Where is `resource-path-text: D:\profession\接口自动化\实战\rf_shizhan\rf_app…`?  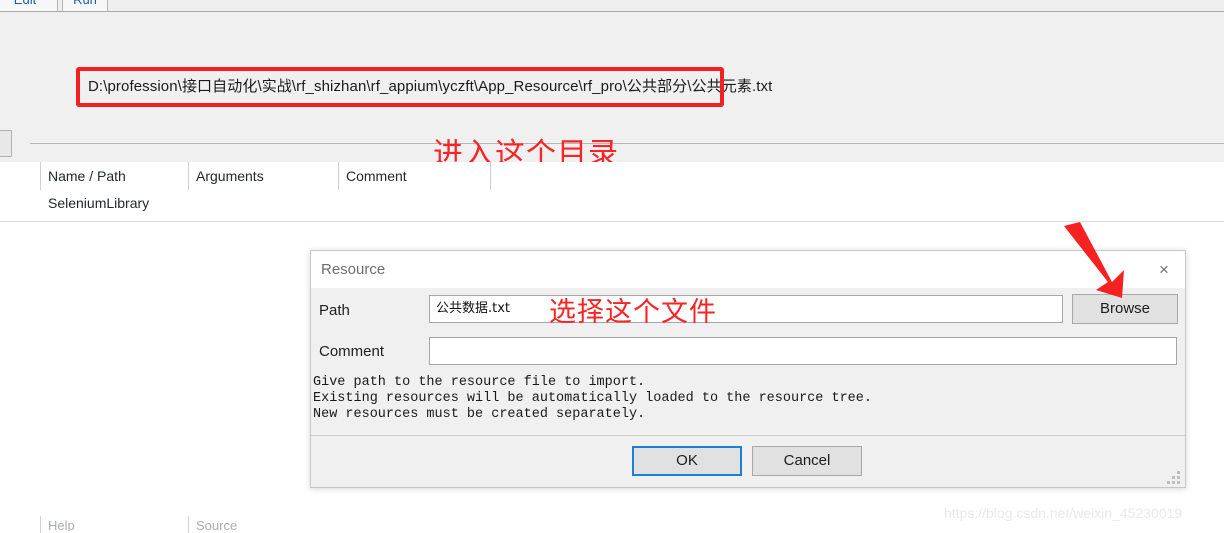
resource-path-text: D:\profession\接口自动化\实战\rf_shizhan\rf_app… is located at coordinates (430, 86).